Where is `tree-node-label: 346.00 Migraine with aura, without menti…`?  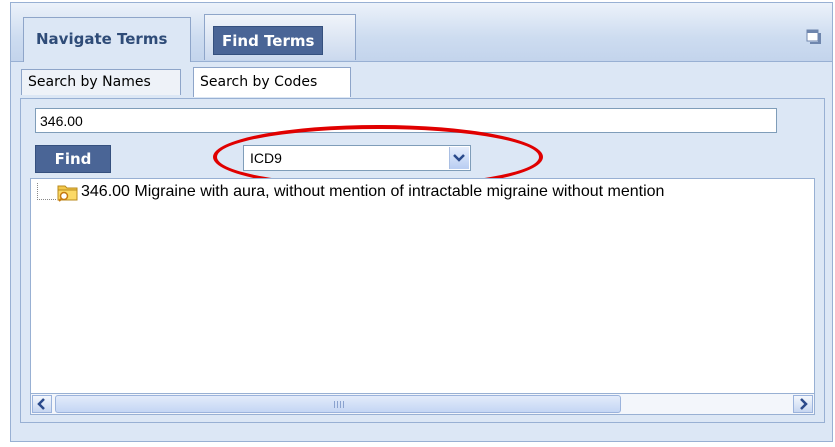 tree-node-label: 346.00 Migraine with aura, without menti… is located at coordinates (373, 191).